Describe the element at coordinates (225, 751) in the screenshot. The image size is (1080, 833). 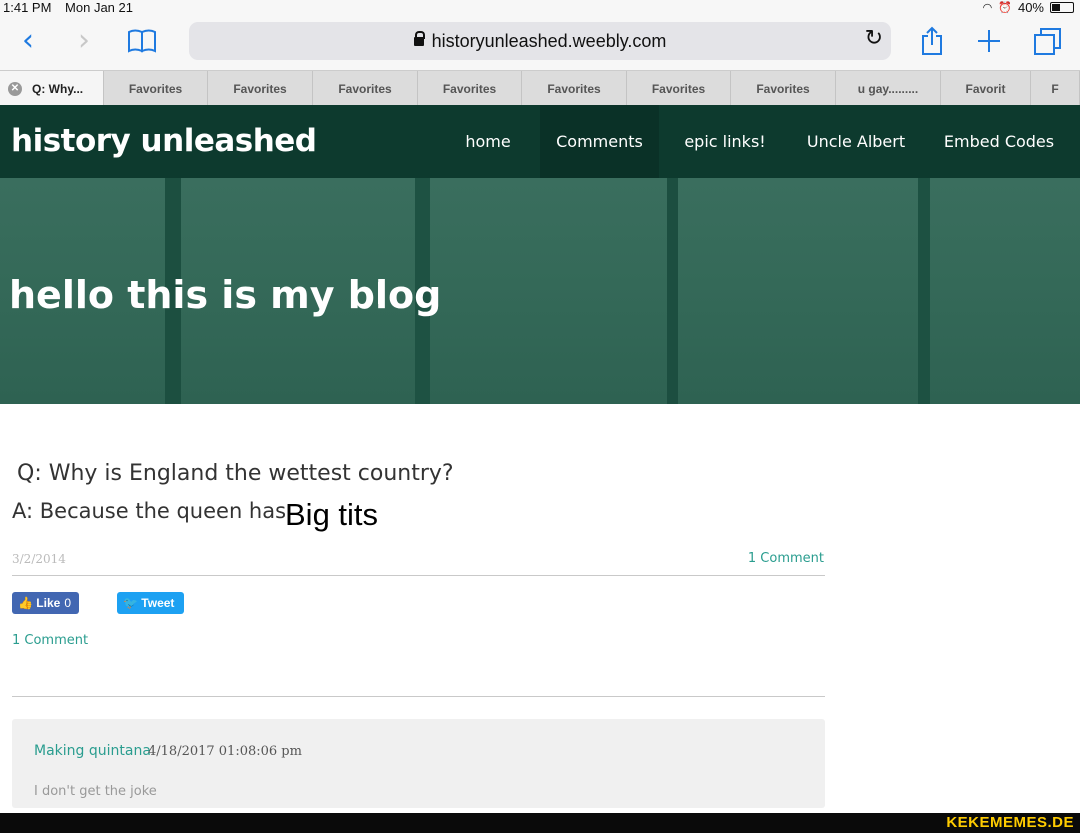
I see `comment-timestamp: 4/18/2017 01:08:06 pm` at that location.